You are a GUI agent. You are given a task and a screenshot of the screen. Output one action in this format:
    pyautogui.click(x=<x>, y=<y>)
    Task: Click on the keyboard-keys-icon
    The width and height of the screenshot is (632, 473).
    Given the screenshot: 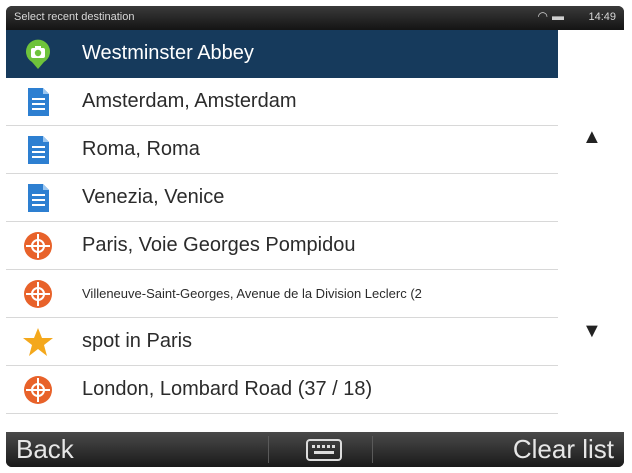 What is the action you would take?
    pyautogui.click(x=323, y=449)
    